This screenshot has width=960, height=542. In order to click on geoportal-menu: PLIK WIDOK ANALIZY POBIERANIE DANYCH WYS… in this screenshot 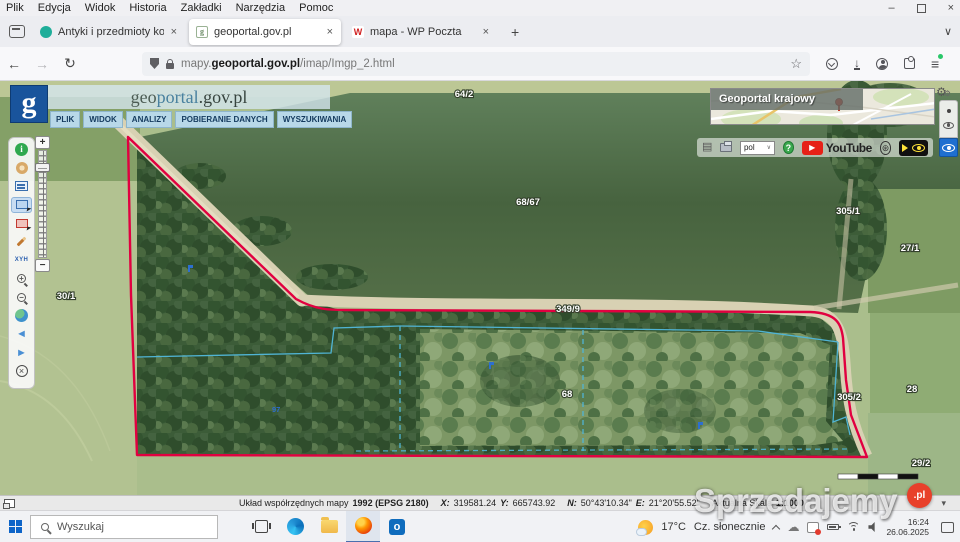, I will do `click(201, 119)`.